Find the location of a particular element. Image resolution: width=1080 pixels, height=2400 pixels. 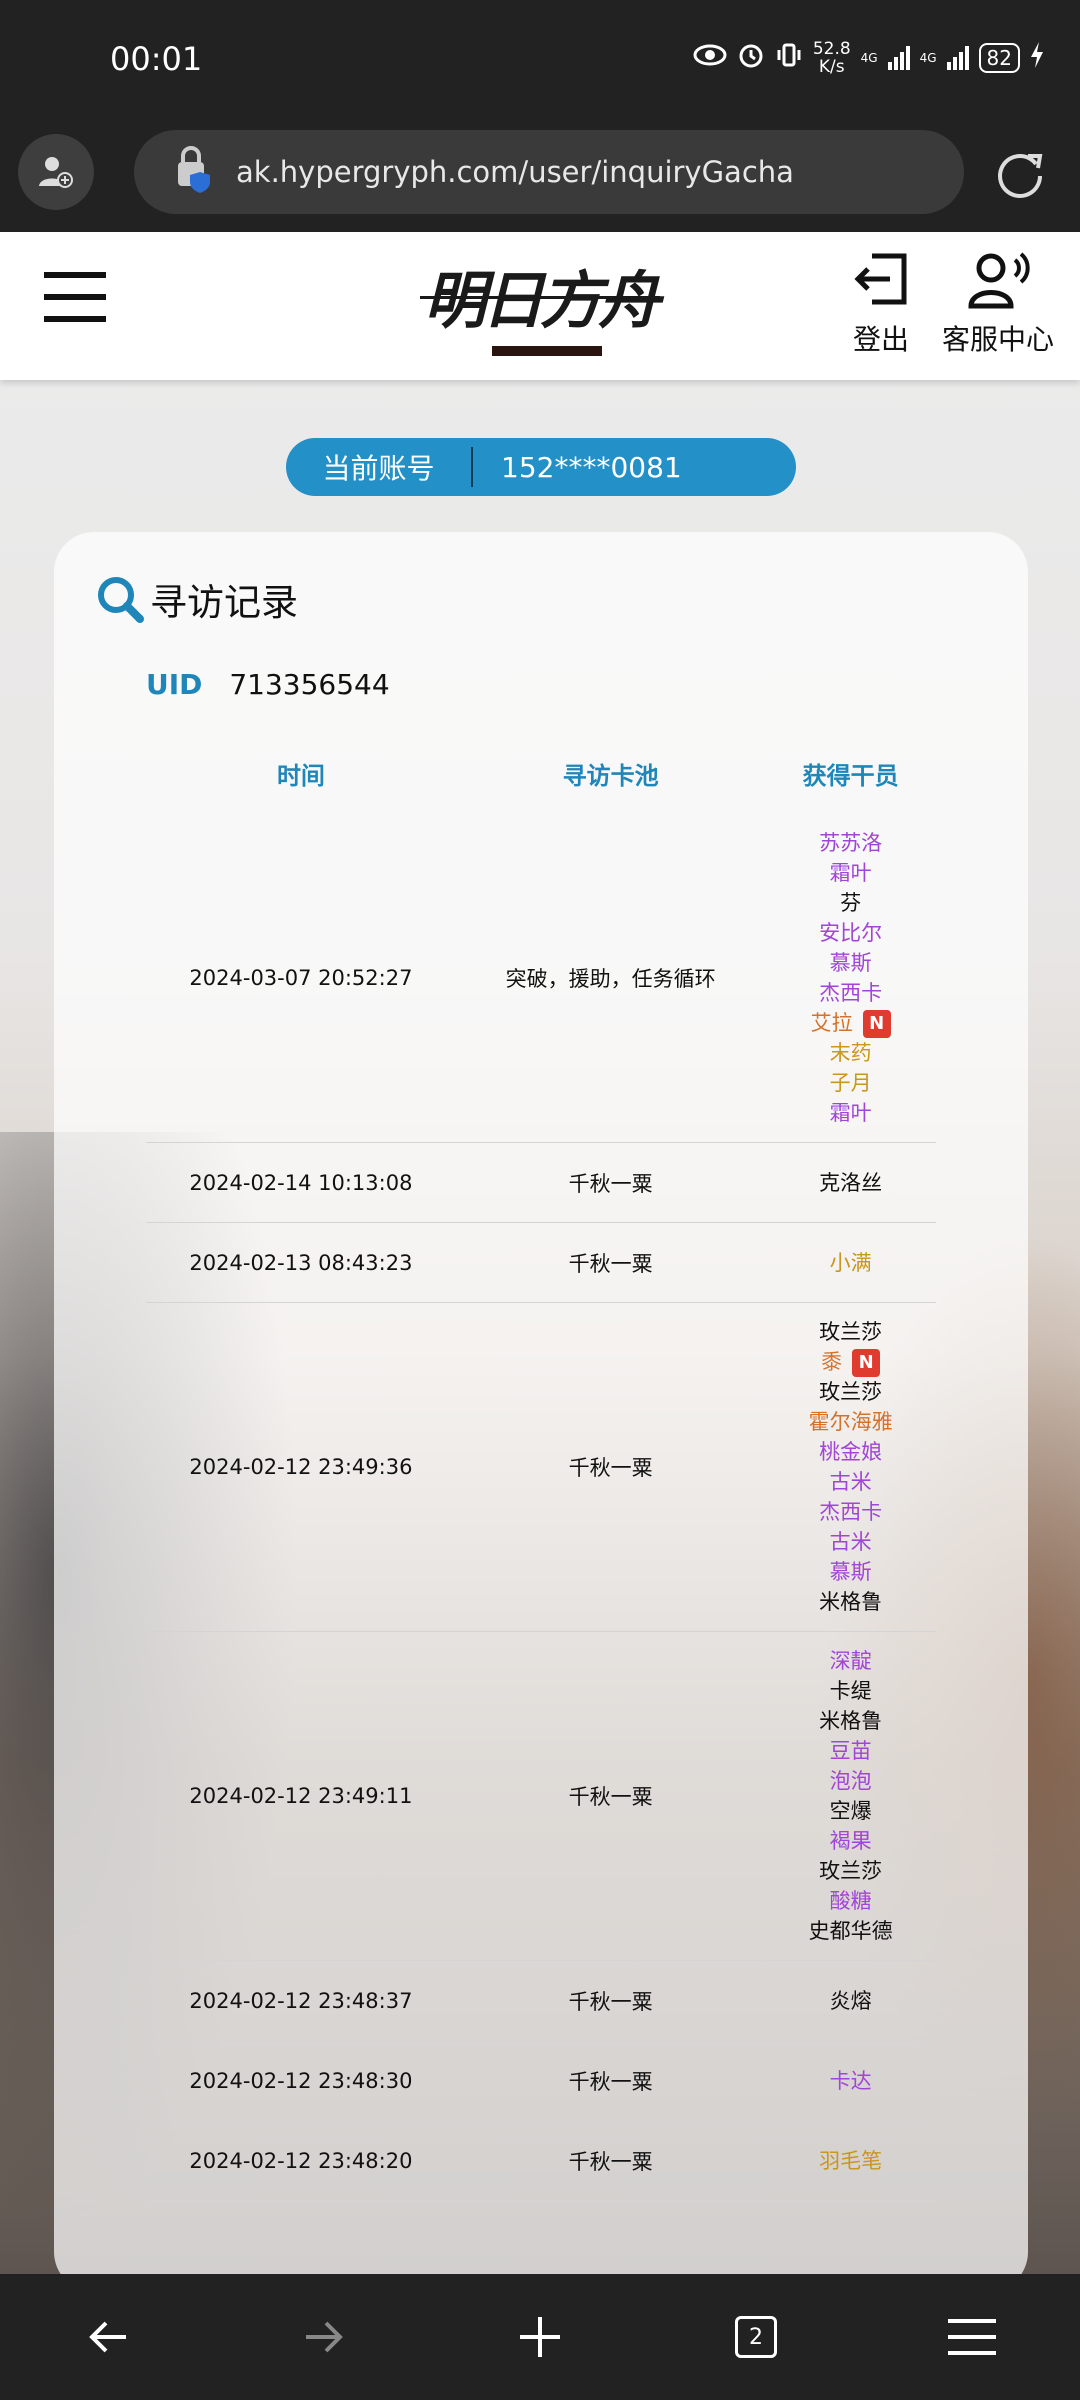

search-icon is located at coordinates (121, 600).